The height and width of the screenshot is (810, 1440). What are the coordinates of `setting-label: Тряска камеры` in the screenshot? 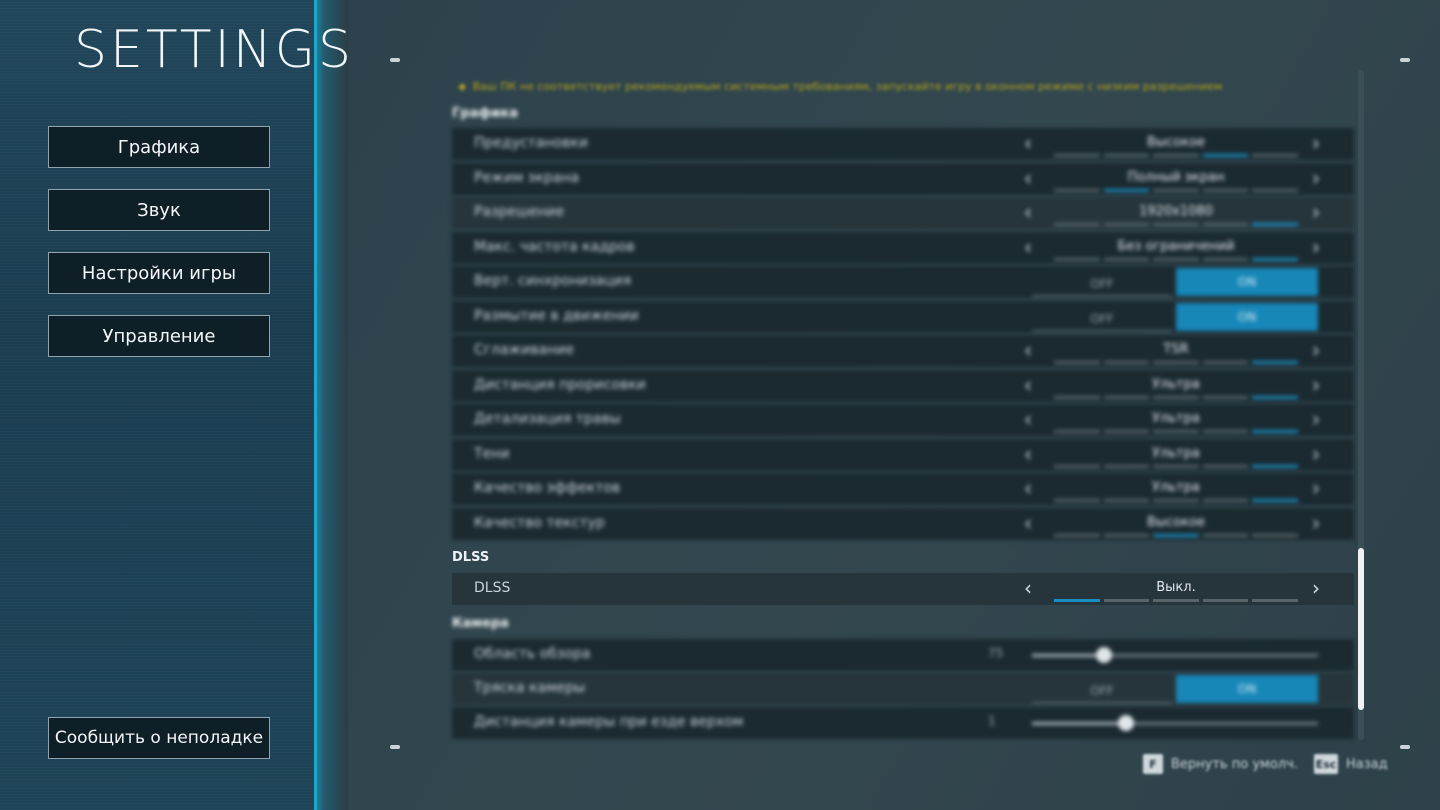 It's located at (530, 688).